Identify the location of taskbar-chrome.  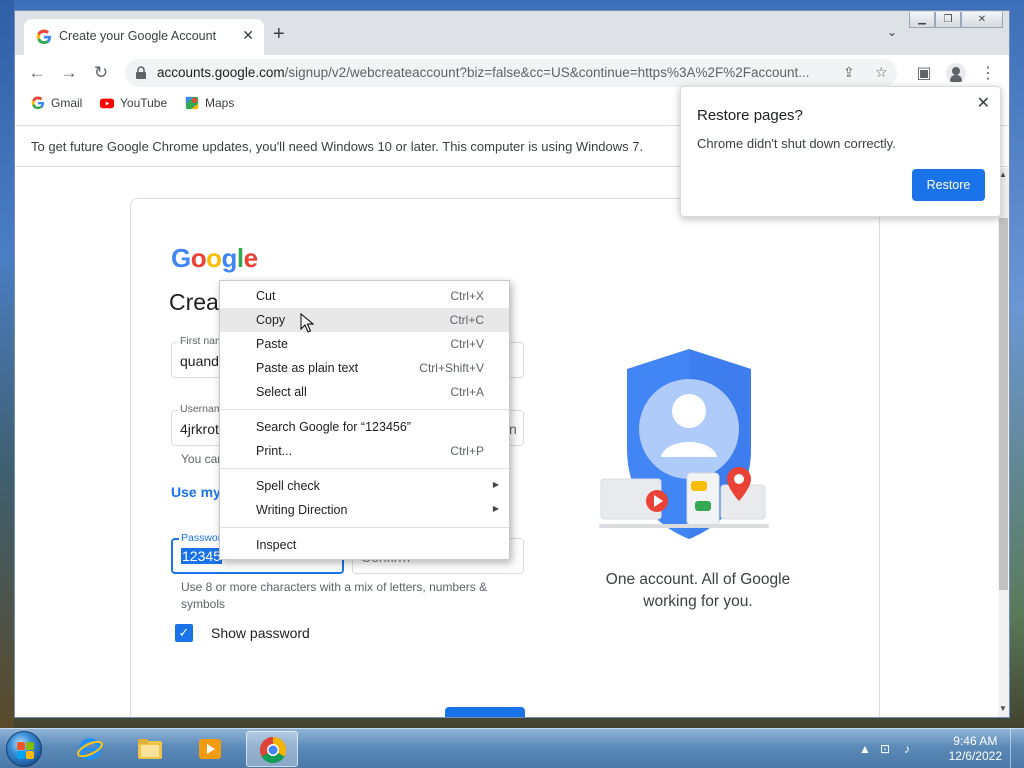
(272, 749).